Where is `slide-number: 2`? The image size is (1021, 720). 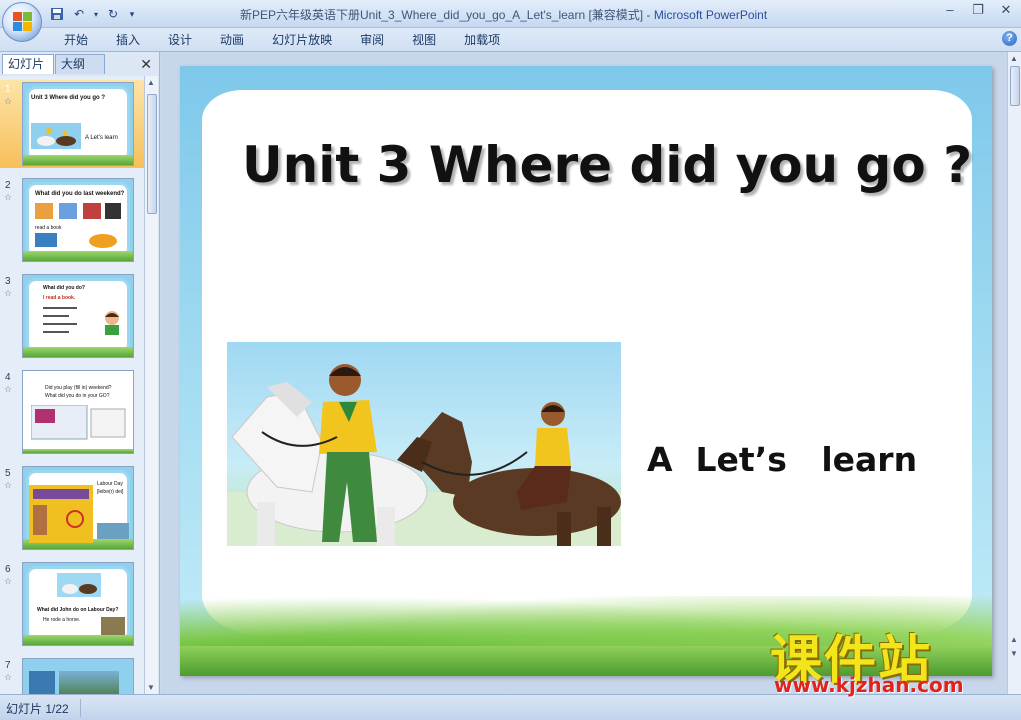 slide-number: 2 is located at coordinates (8, 185).